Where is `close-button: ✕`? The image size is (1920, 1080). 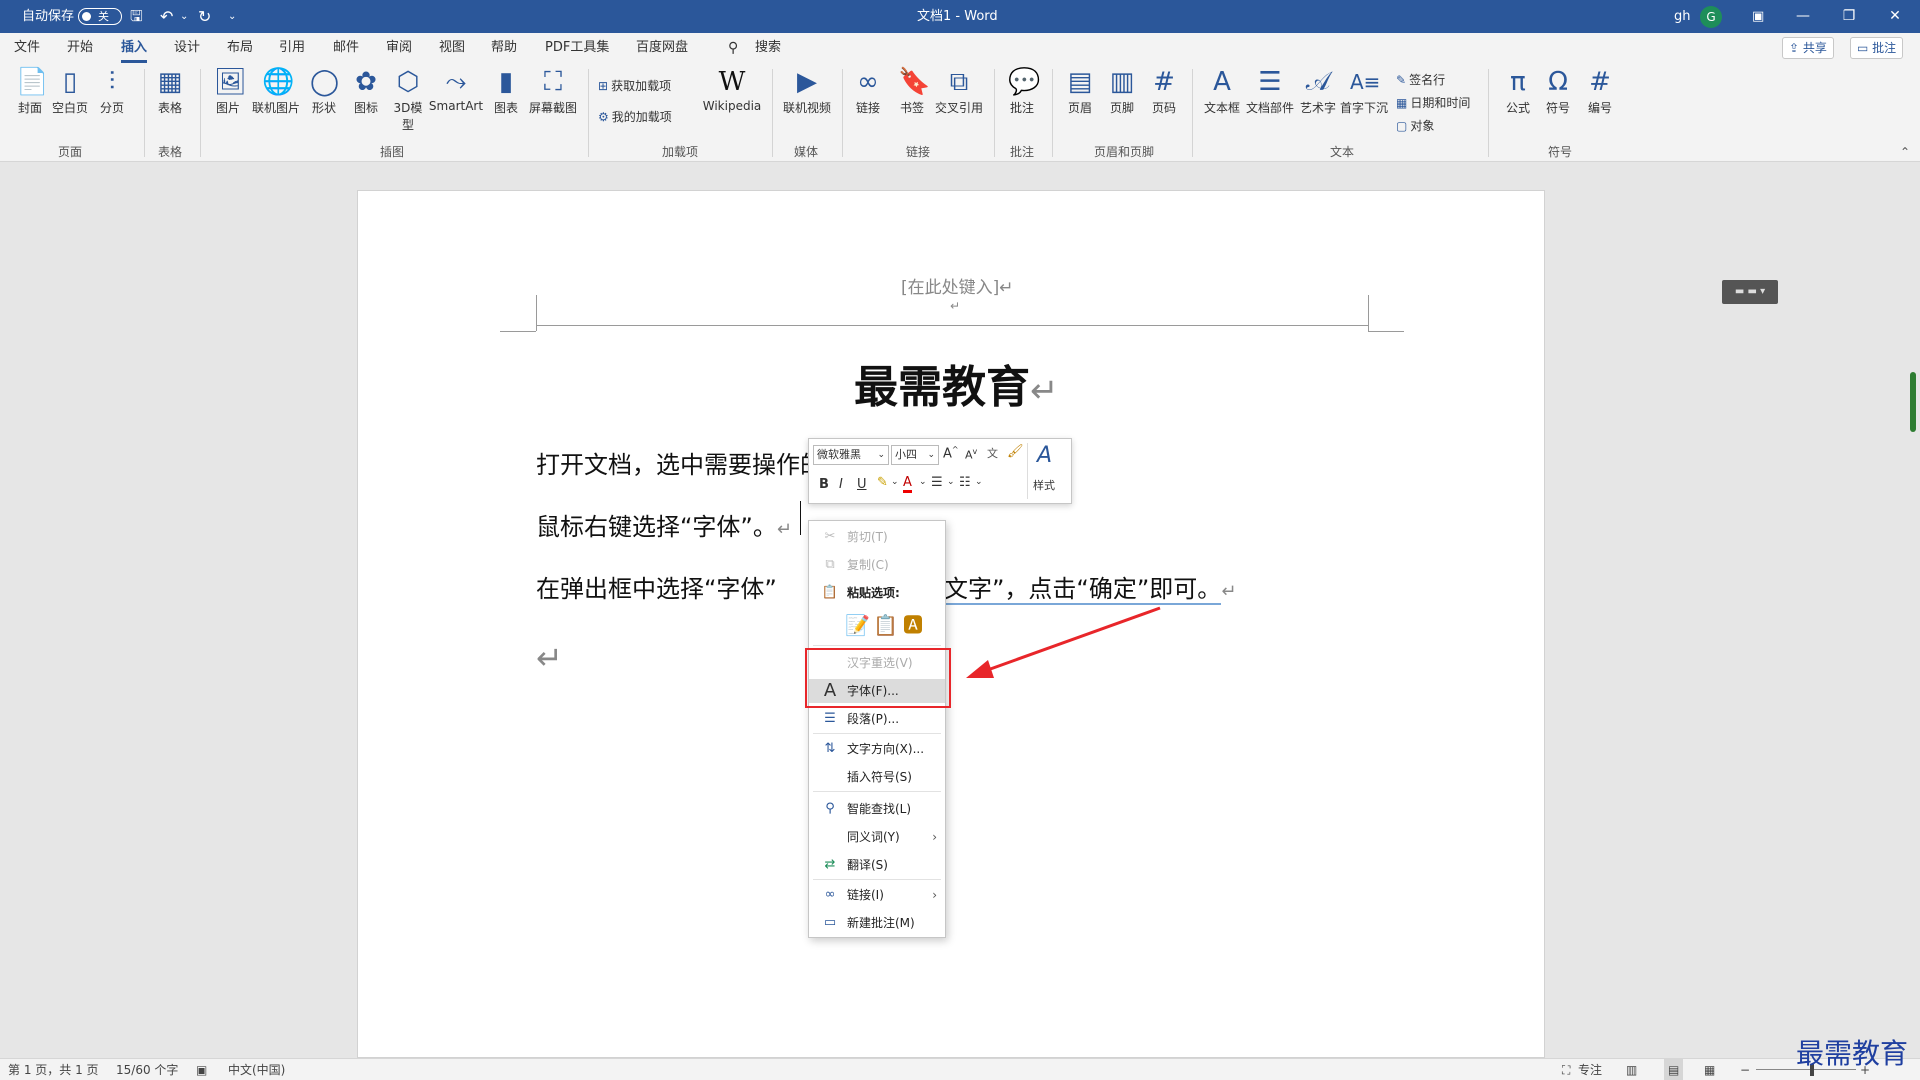 close-button: ✕ is located at coordinates (1895, 16).